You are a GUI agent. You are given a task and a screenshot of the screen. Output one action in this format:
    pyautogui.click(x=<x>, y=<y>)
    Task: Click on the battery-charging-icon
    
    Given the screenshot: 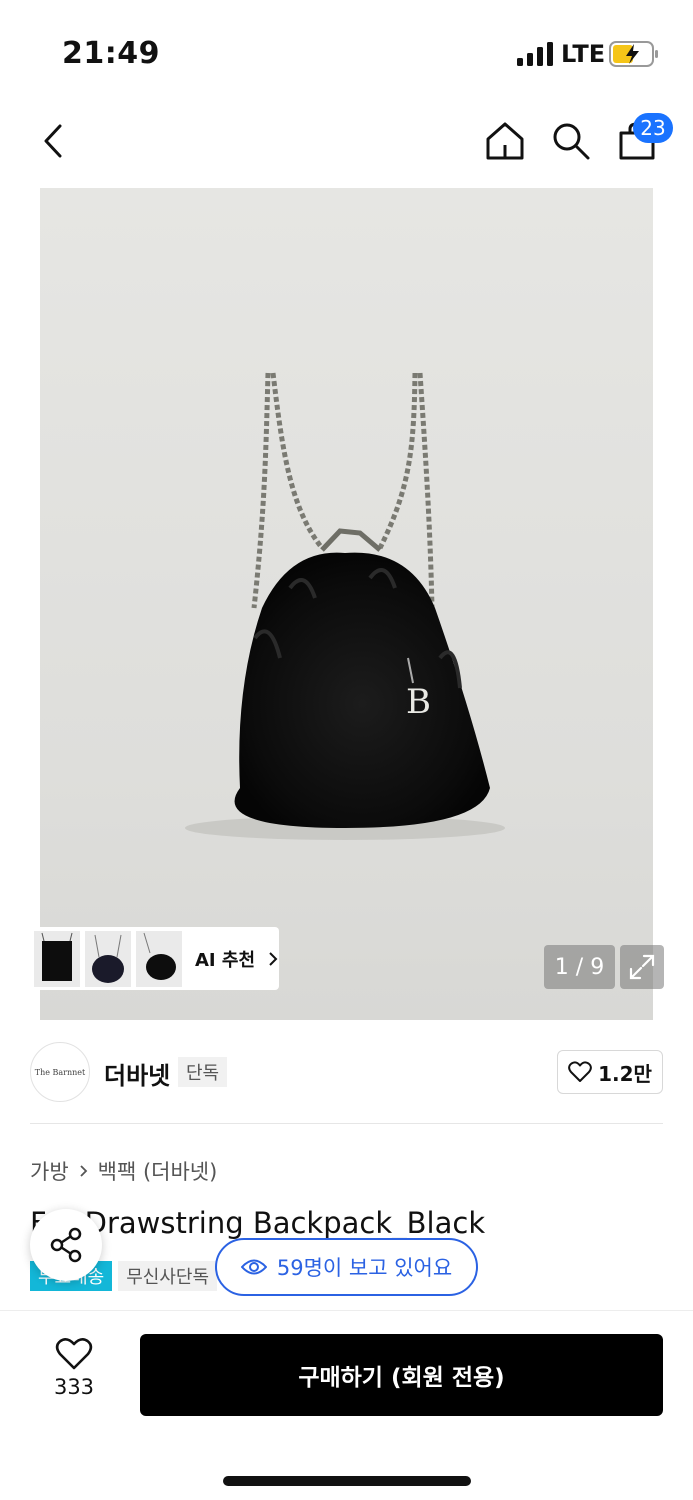 What is the action you would take?
    pyautogui.click(x=633, y=54)
    